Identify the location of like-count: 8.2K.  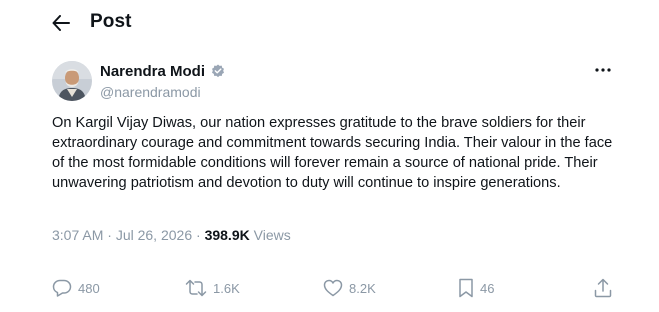
(362, 288).